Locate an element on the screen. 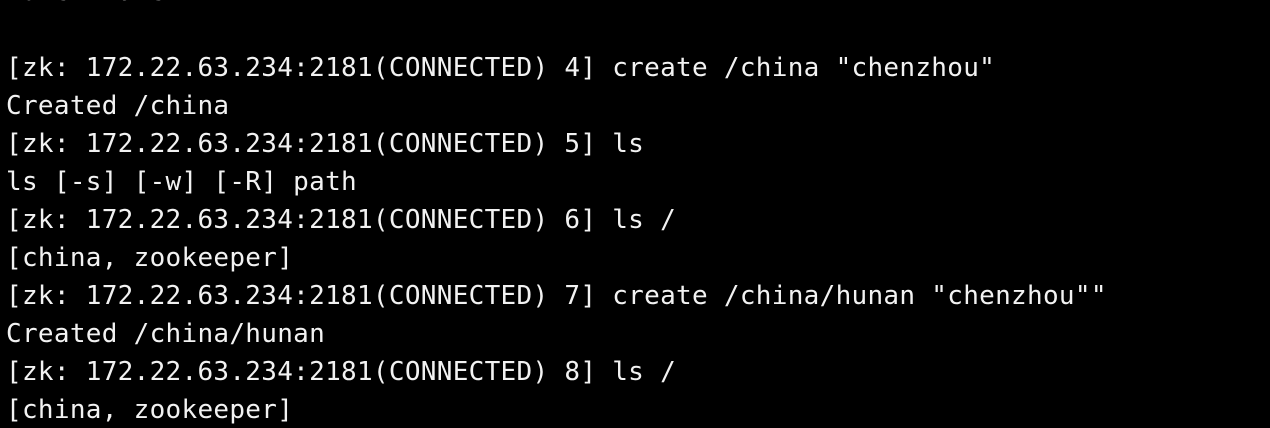 This screenshot has width=1270, height=428. terminal-line-command: [zk: 172.22.63.234:2181(CONNECTED) 5] ls is located at coordinates (325, 144).